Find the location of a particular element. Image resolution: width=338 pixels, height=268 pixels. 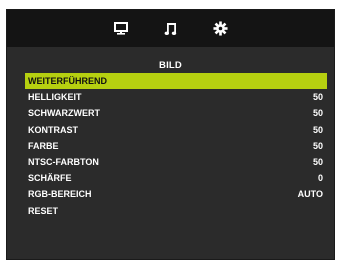

menu-item-label: KONTRAST is located at coordinates (53, 129).